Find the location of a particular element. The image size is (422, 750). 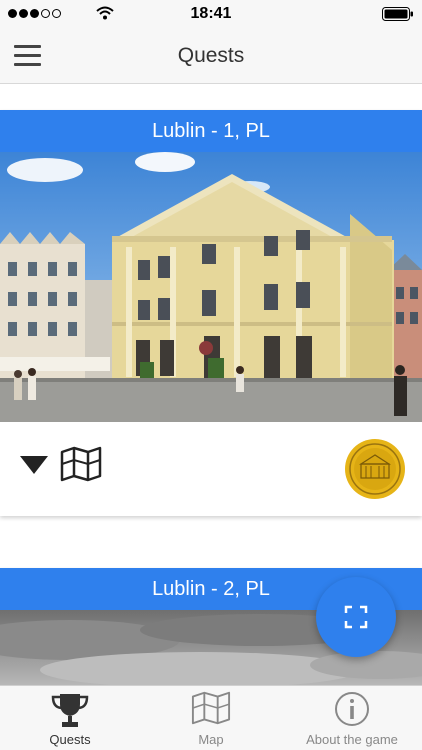

tab-about: About the game is located at coordinates (352, 718).